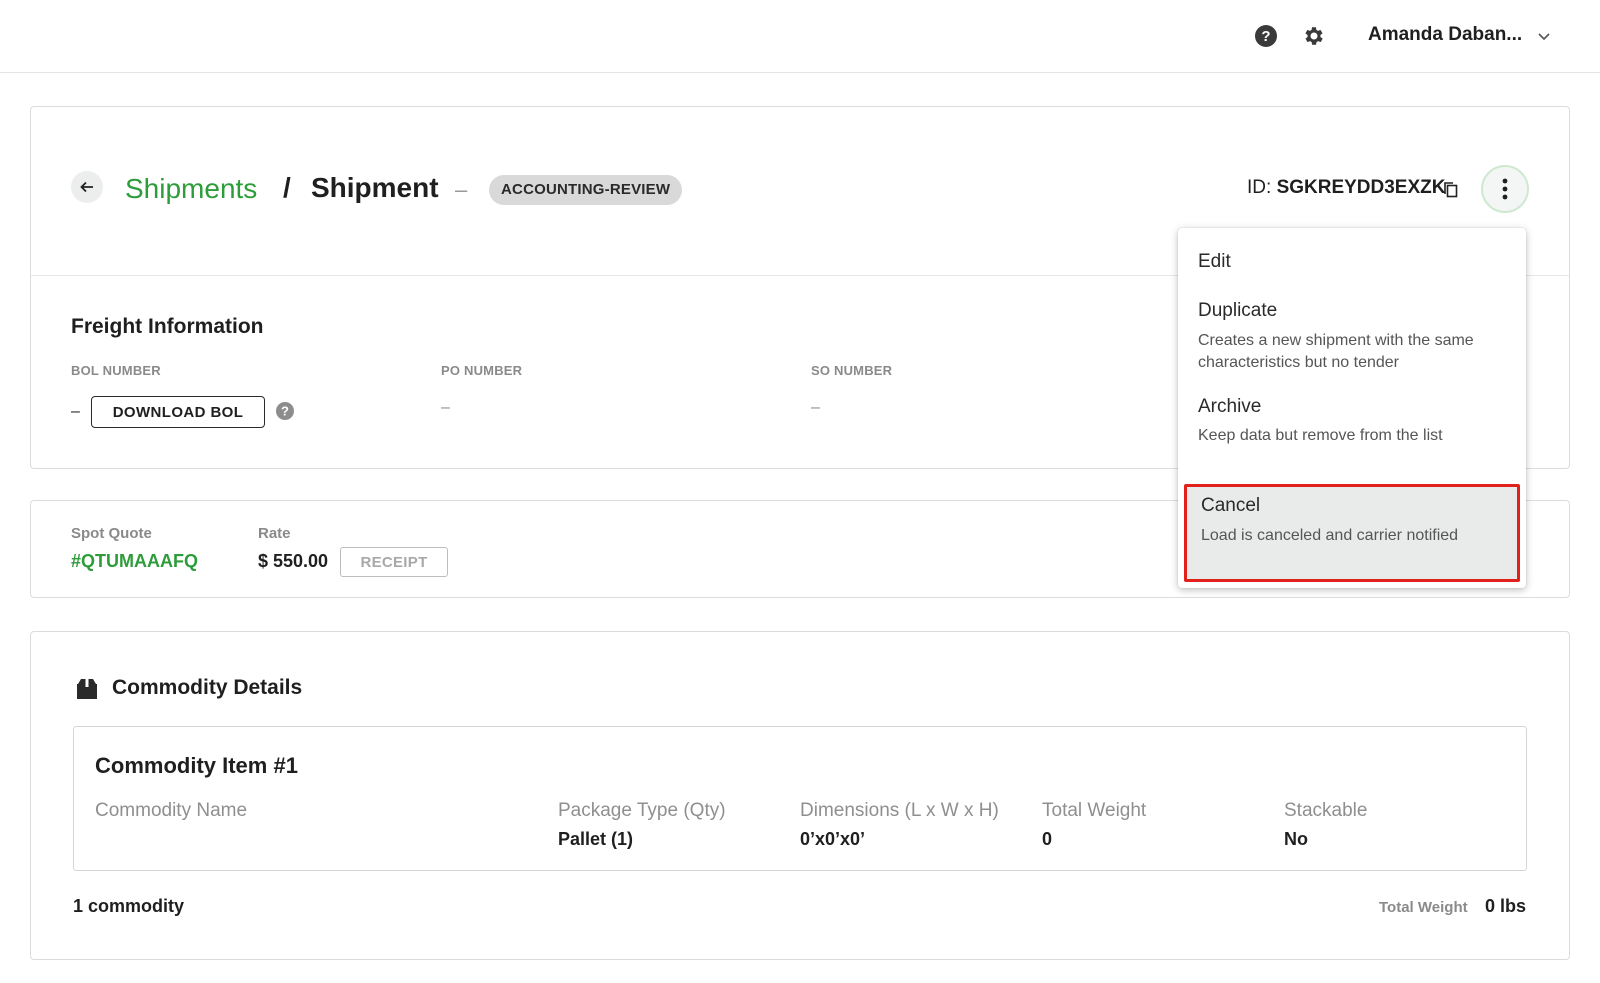 This screenshot has width=1600, height=983. What do you see at coordinates (1238, 310) in the screenshot?
I see `menu-item-label: Duplicate` at bounding box center [1238, 310].